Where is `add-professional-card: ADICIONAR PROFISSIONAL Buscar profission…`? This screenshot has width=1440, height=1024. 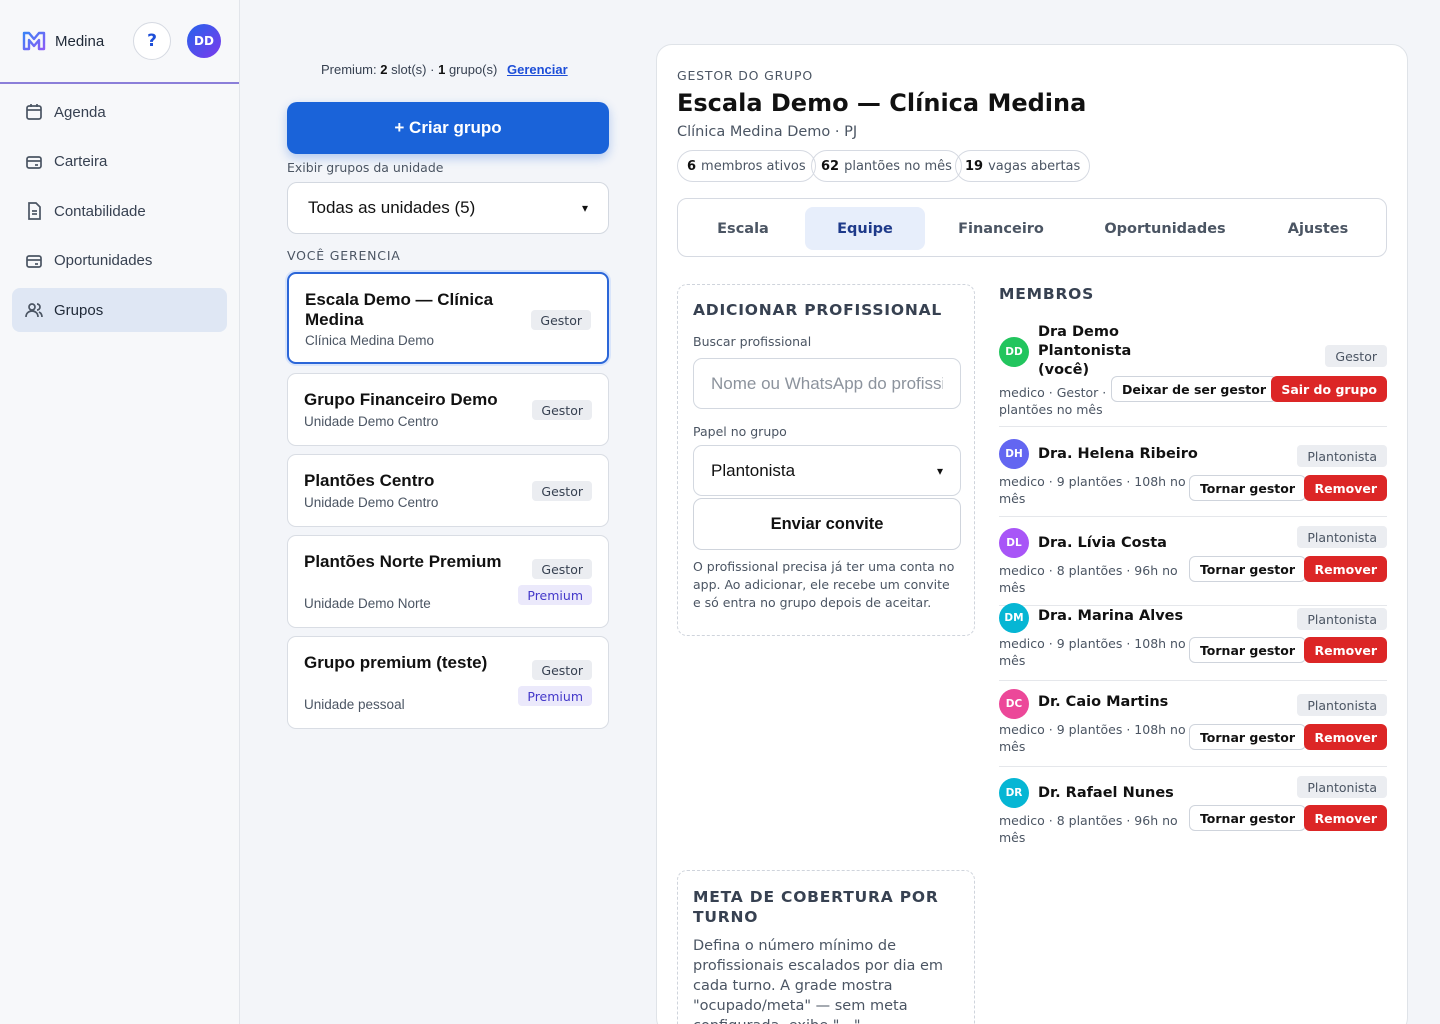 add-professional-card: ADICIONAR PROFISSIONAL Buscar profission… is located at coordinates (826, 460).